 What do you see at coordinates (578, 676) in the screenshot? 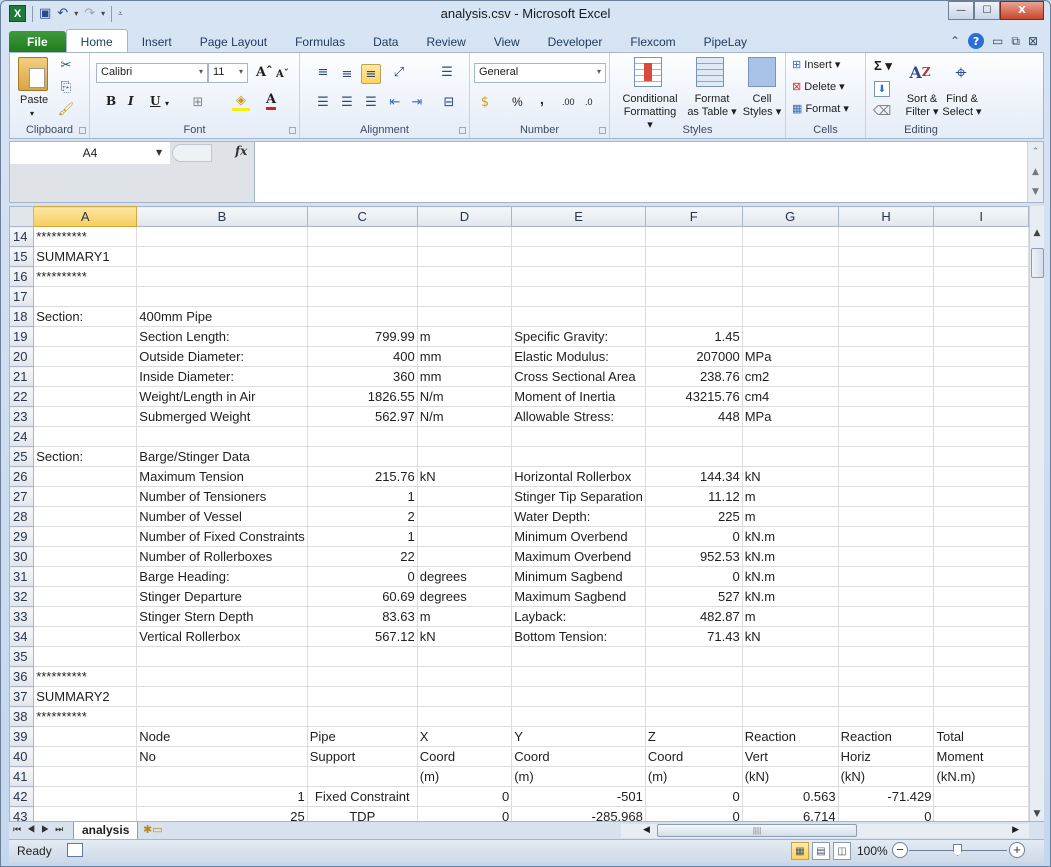
I see `cell-E36` at bounding box center [578, 676].